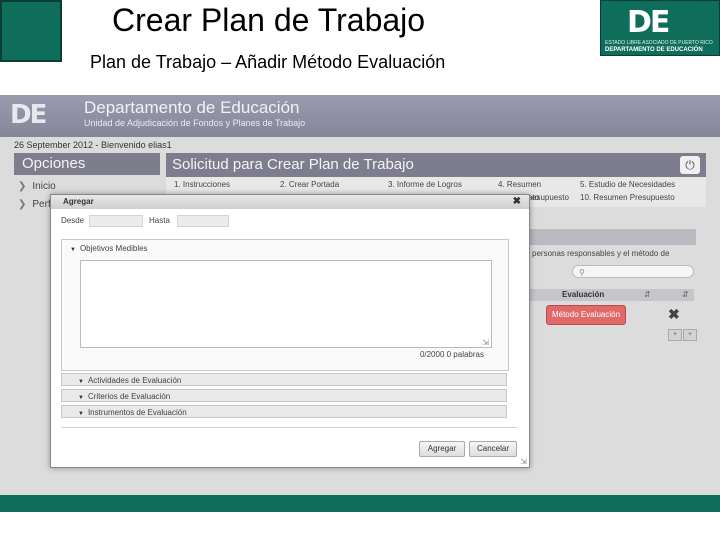  I want to click on accordion-label: Instrumentos de Evaluación, so click(137, 412).